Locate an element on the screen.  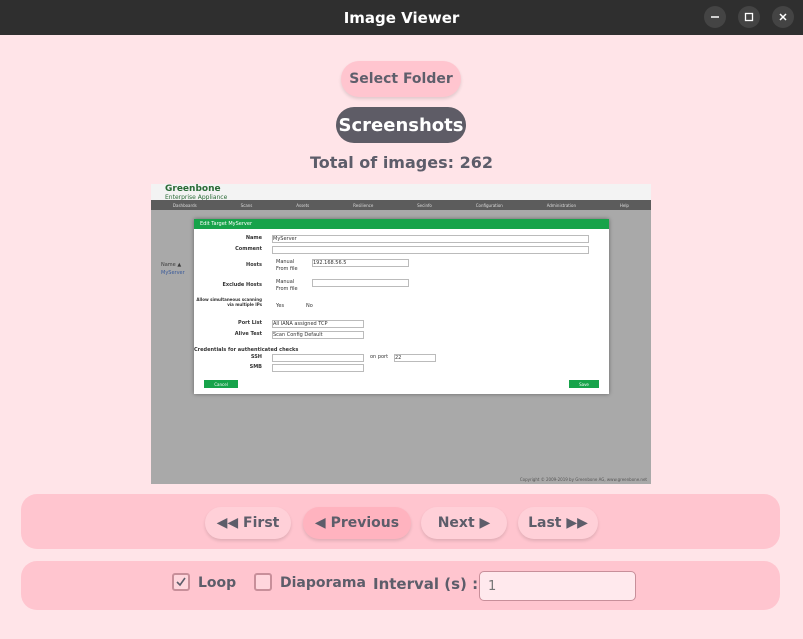
field-smb: SMB is located at coordinates (394, 368).